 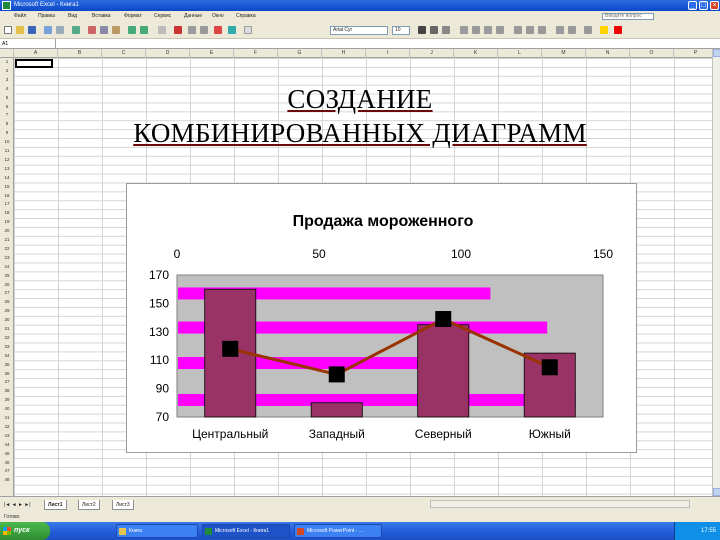 What do you see at coordinates (7, 302) in the screenshot?
I see `row-header: 28` at bounding box center [7, 302].